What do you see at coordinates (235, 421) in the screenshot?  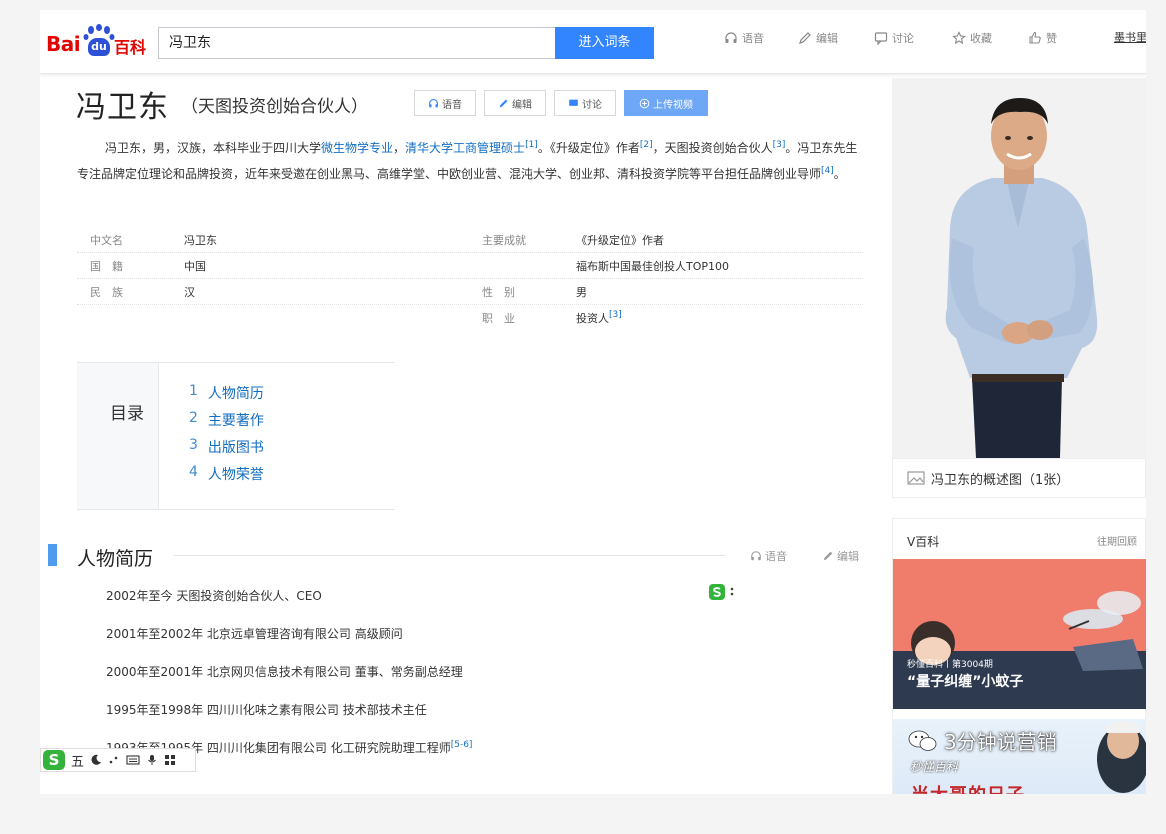 I see `catalog-item-label: 主要著作` at bounding box center [235, 421].